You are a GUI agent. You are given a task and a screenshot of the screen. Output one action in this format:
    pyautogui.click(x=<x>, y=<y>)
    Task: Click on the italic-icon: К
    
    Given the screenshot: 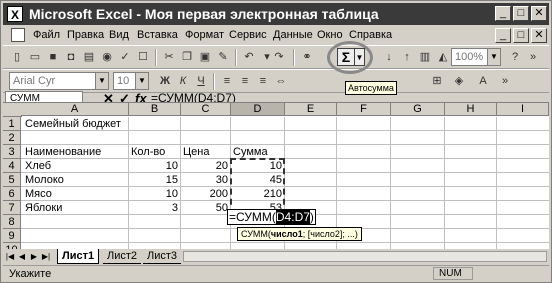 What is the action you would take?
    pyautogui.click(x=183, y=81)
    